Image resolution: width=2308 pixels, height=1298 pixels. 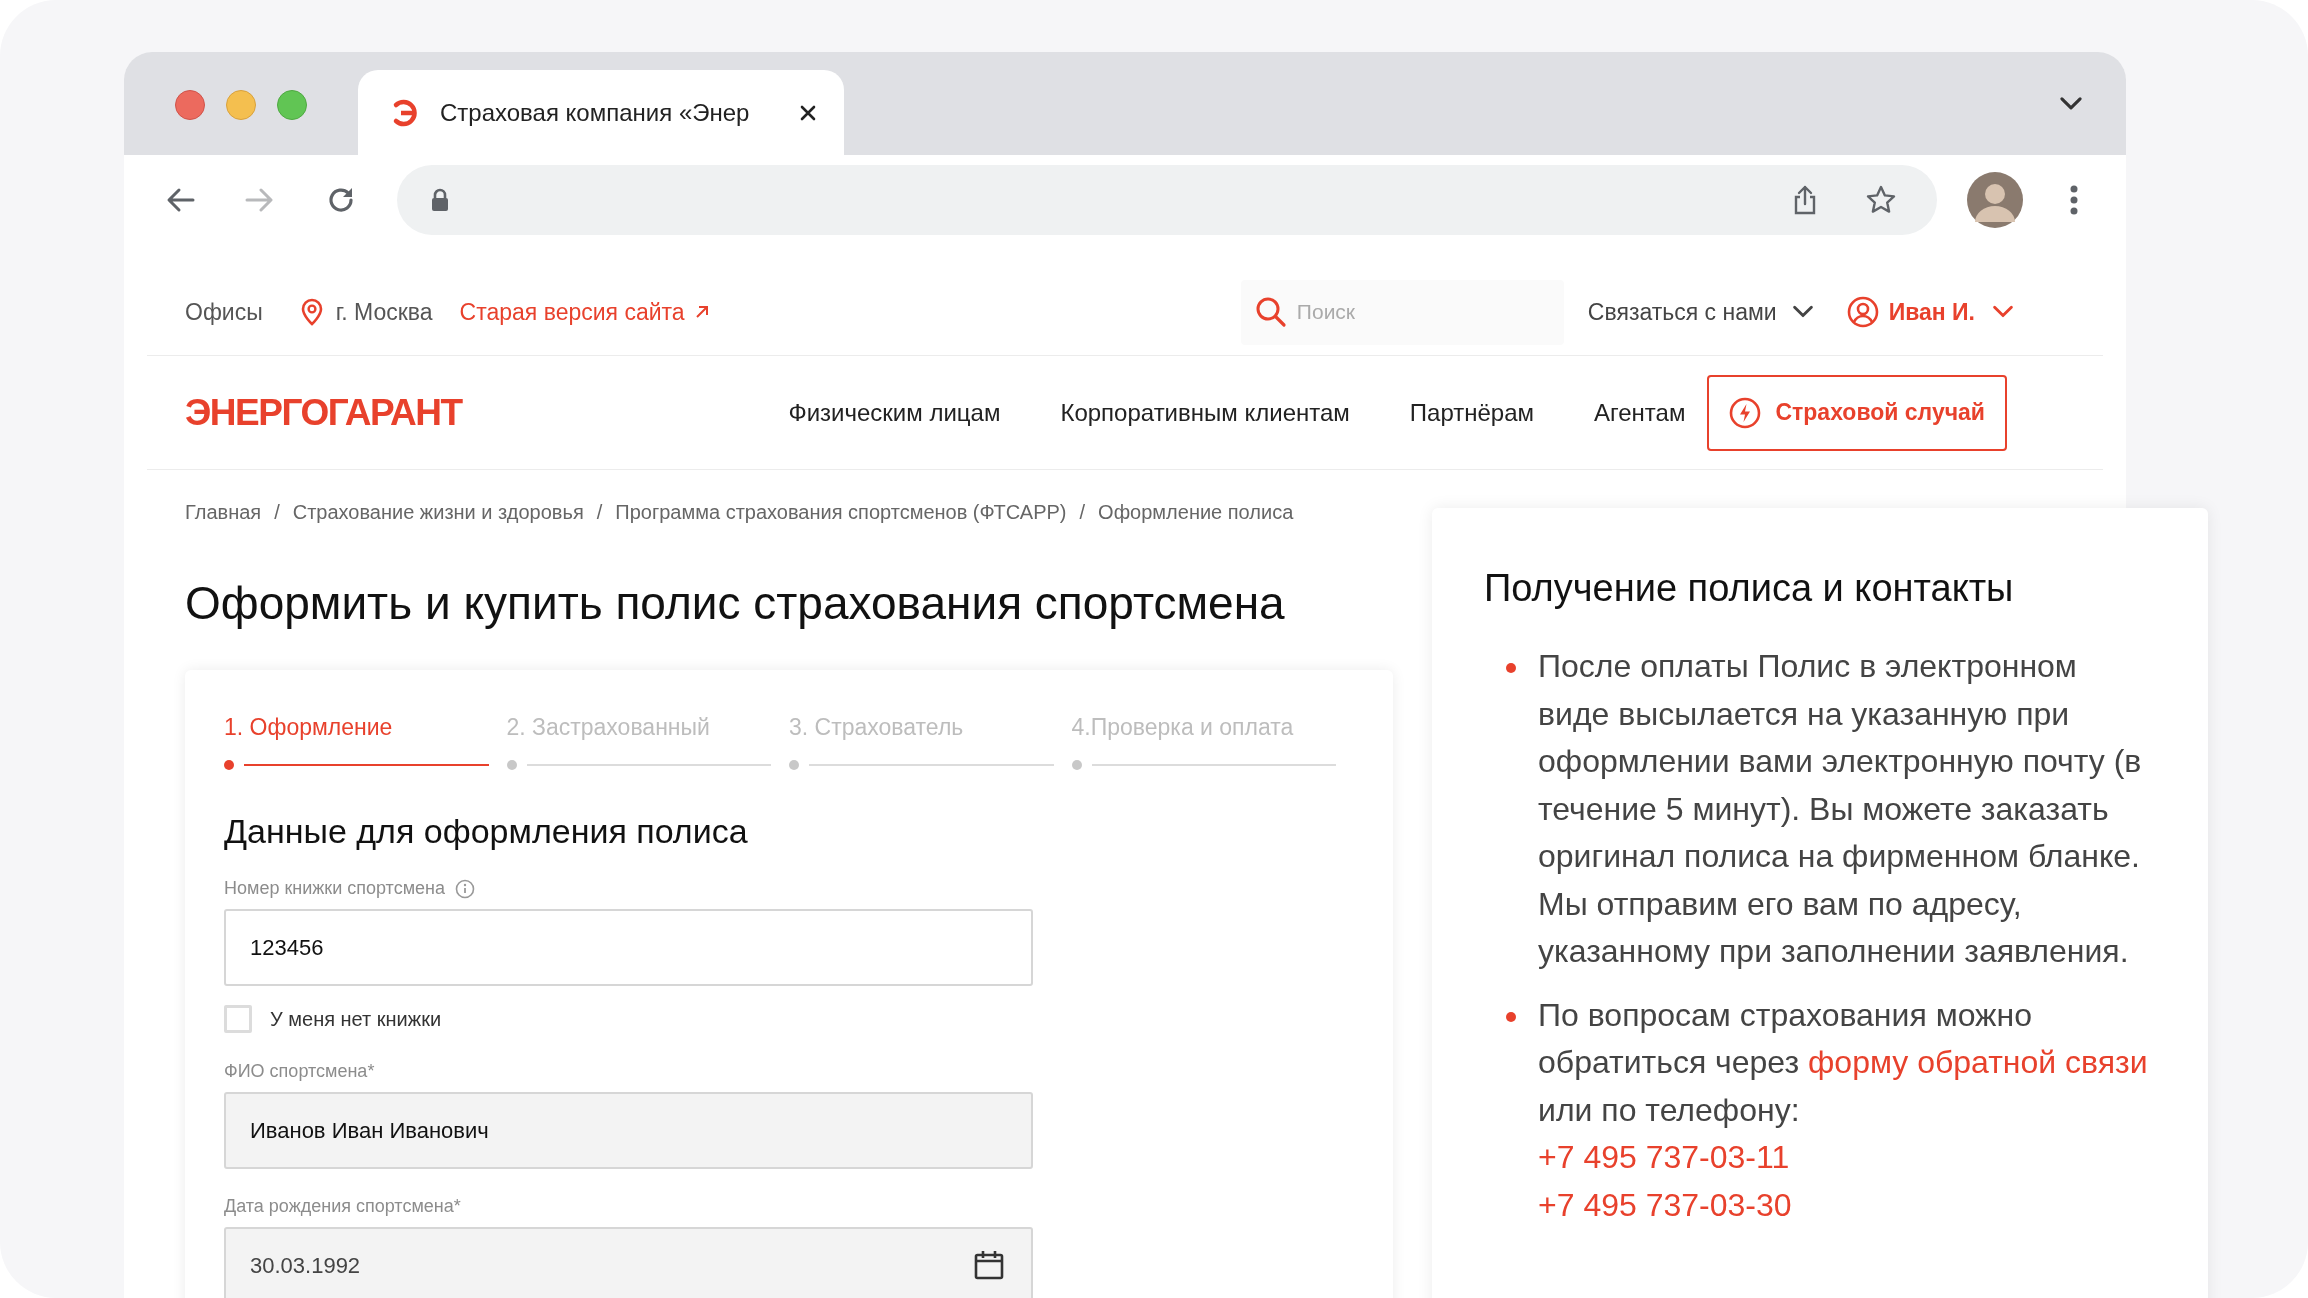 I want to click on nav-link: Партнёрам, so click(x=1471, y=412).